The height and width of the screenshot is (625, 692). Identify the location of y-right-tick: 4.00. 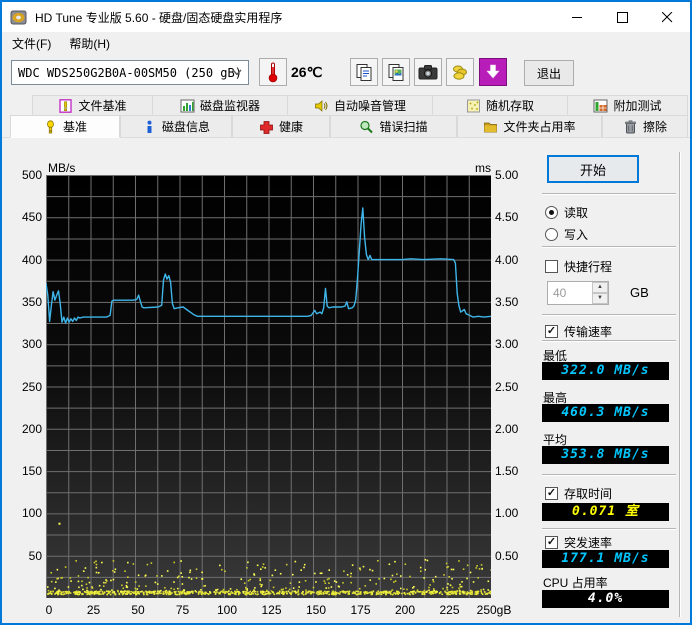
(507, 259).